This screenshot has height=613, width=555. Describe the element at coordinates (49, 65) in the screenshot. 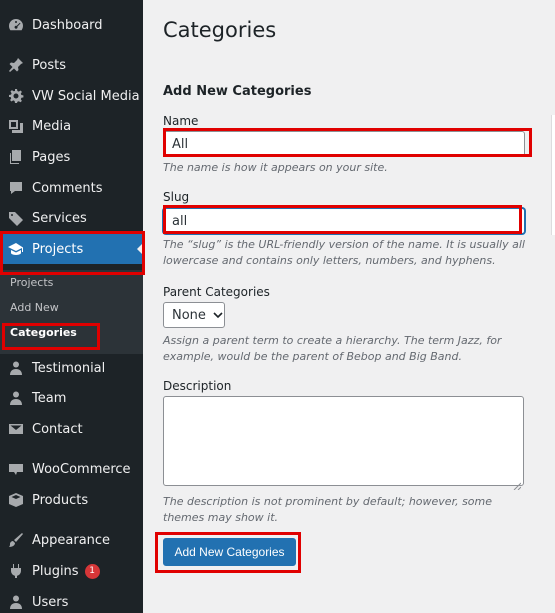

I see `sidebar-item-label: Posts` at that location.